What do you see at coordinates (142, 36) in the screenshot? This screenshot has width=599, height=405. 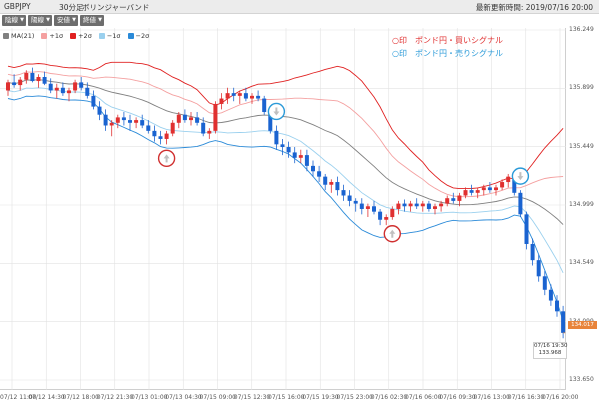 I see `legend-label: −2σ` at bounding box center [142, 36].